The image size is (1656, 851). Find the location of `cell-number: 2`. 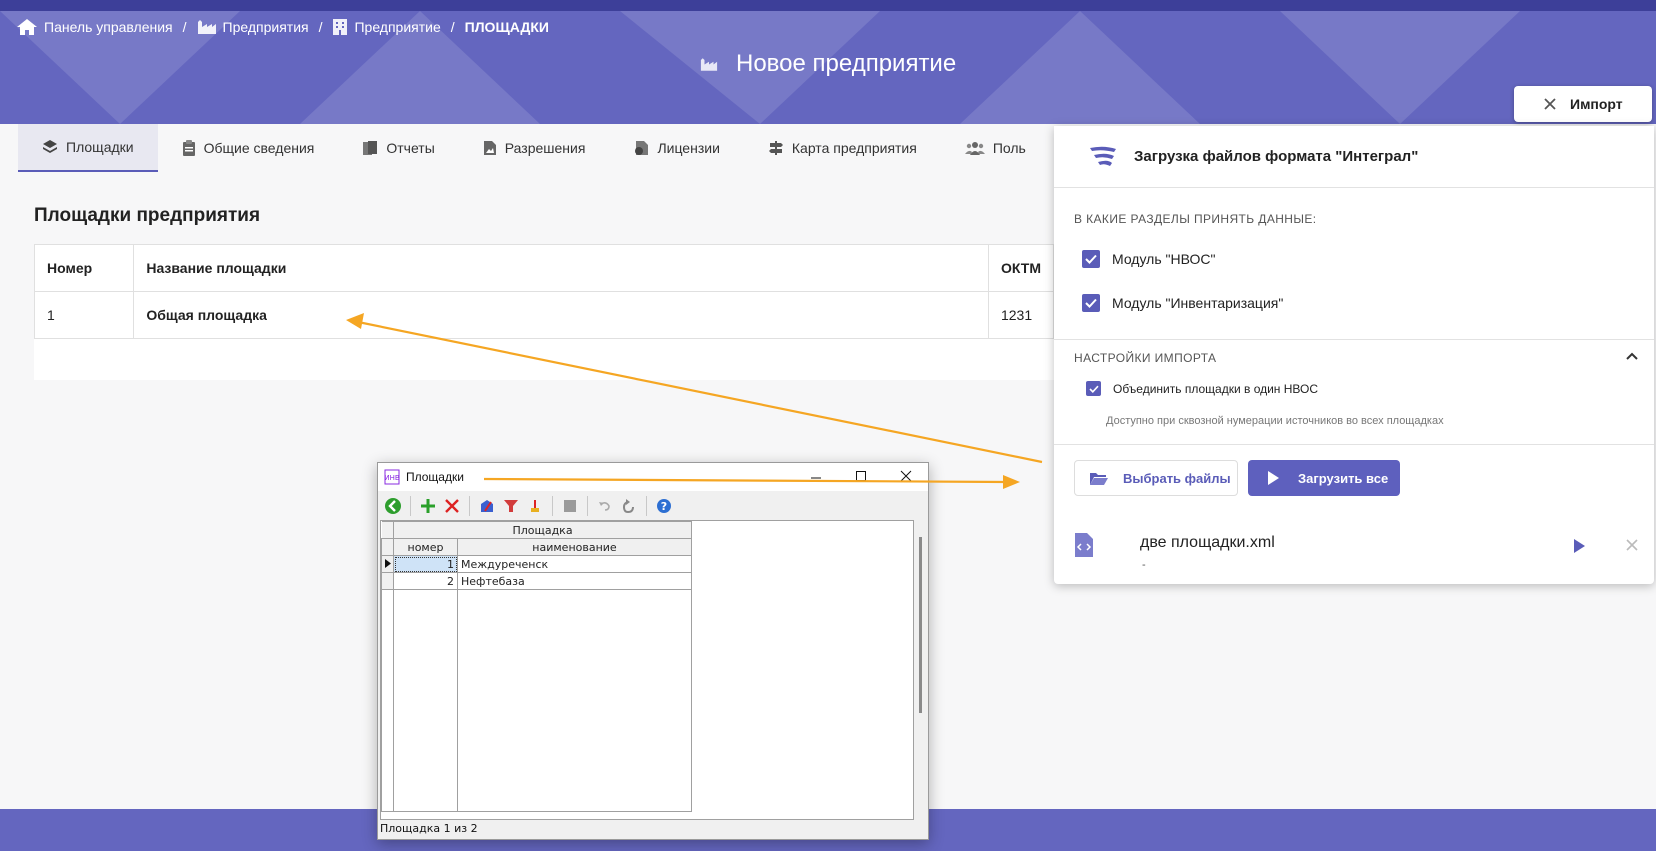

cell-number: 2 is located at coordinates (425, 581).